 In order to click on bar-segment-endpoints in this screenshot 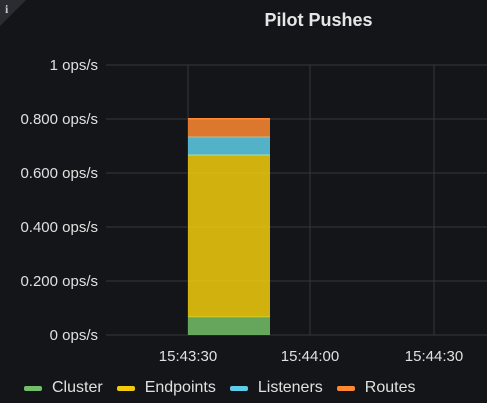, I will do `click(229, 235)`.